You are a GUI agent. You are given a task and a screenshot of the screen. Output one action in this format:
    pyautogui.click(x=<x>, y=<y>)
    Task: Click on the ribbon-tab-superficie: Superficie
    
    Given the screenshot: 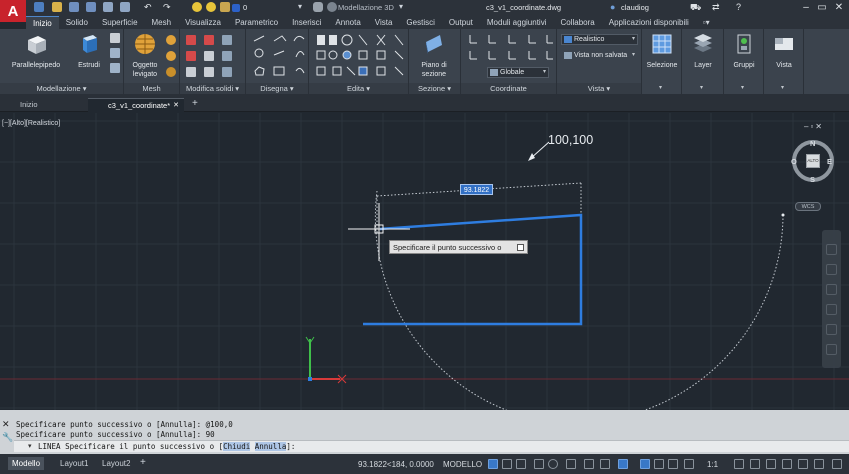 What is the action you would take?
    pyautogui.click(x=120, y=22)
    